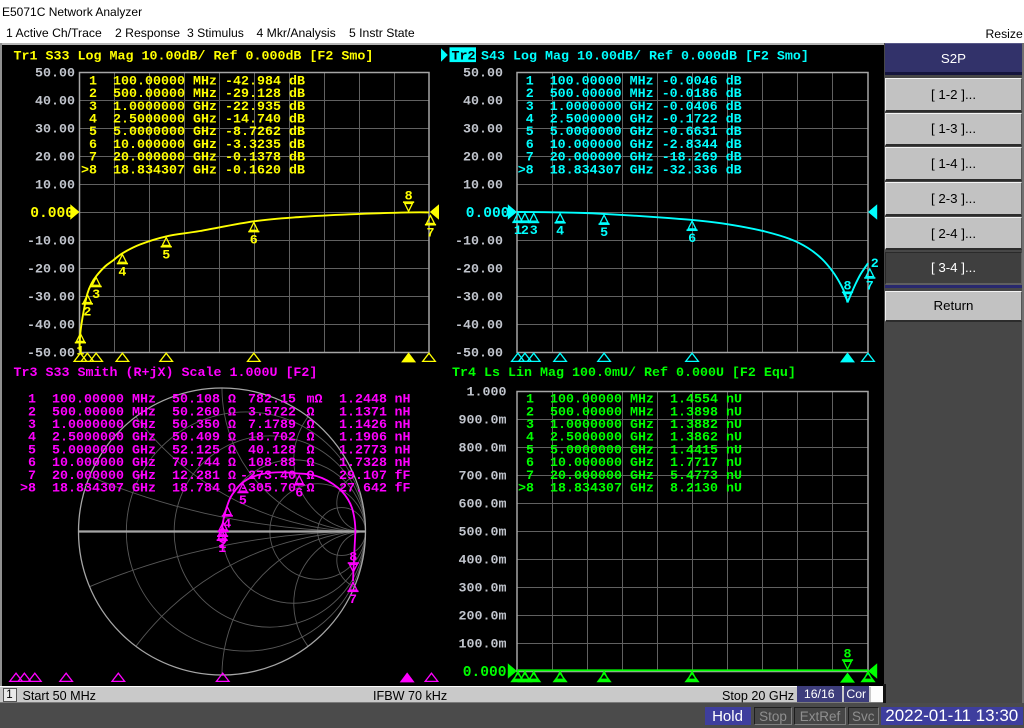 The height and width of the screenshot is (728, 1024). Describe the element at coordinates (734, 489) in the screenshot. I see `svg-text: nU` at that location.